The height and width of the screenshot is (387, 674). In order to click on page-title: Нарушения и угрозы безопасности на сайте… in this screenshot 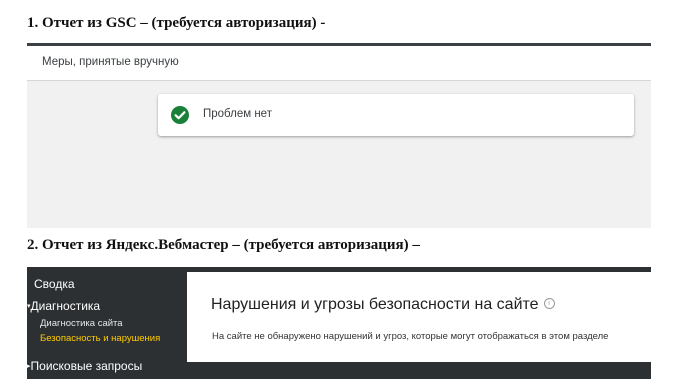, I will do `click(383, 305)`.